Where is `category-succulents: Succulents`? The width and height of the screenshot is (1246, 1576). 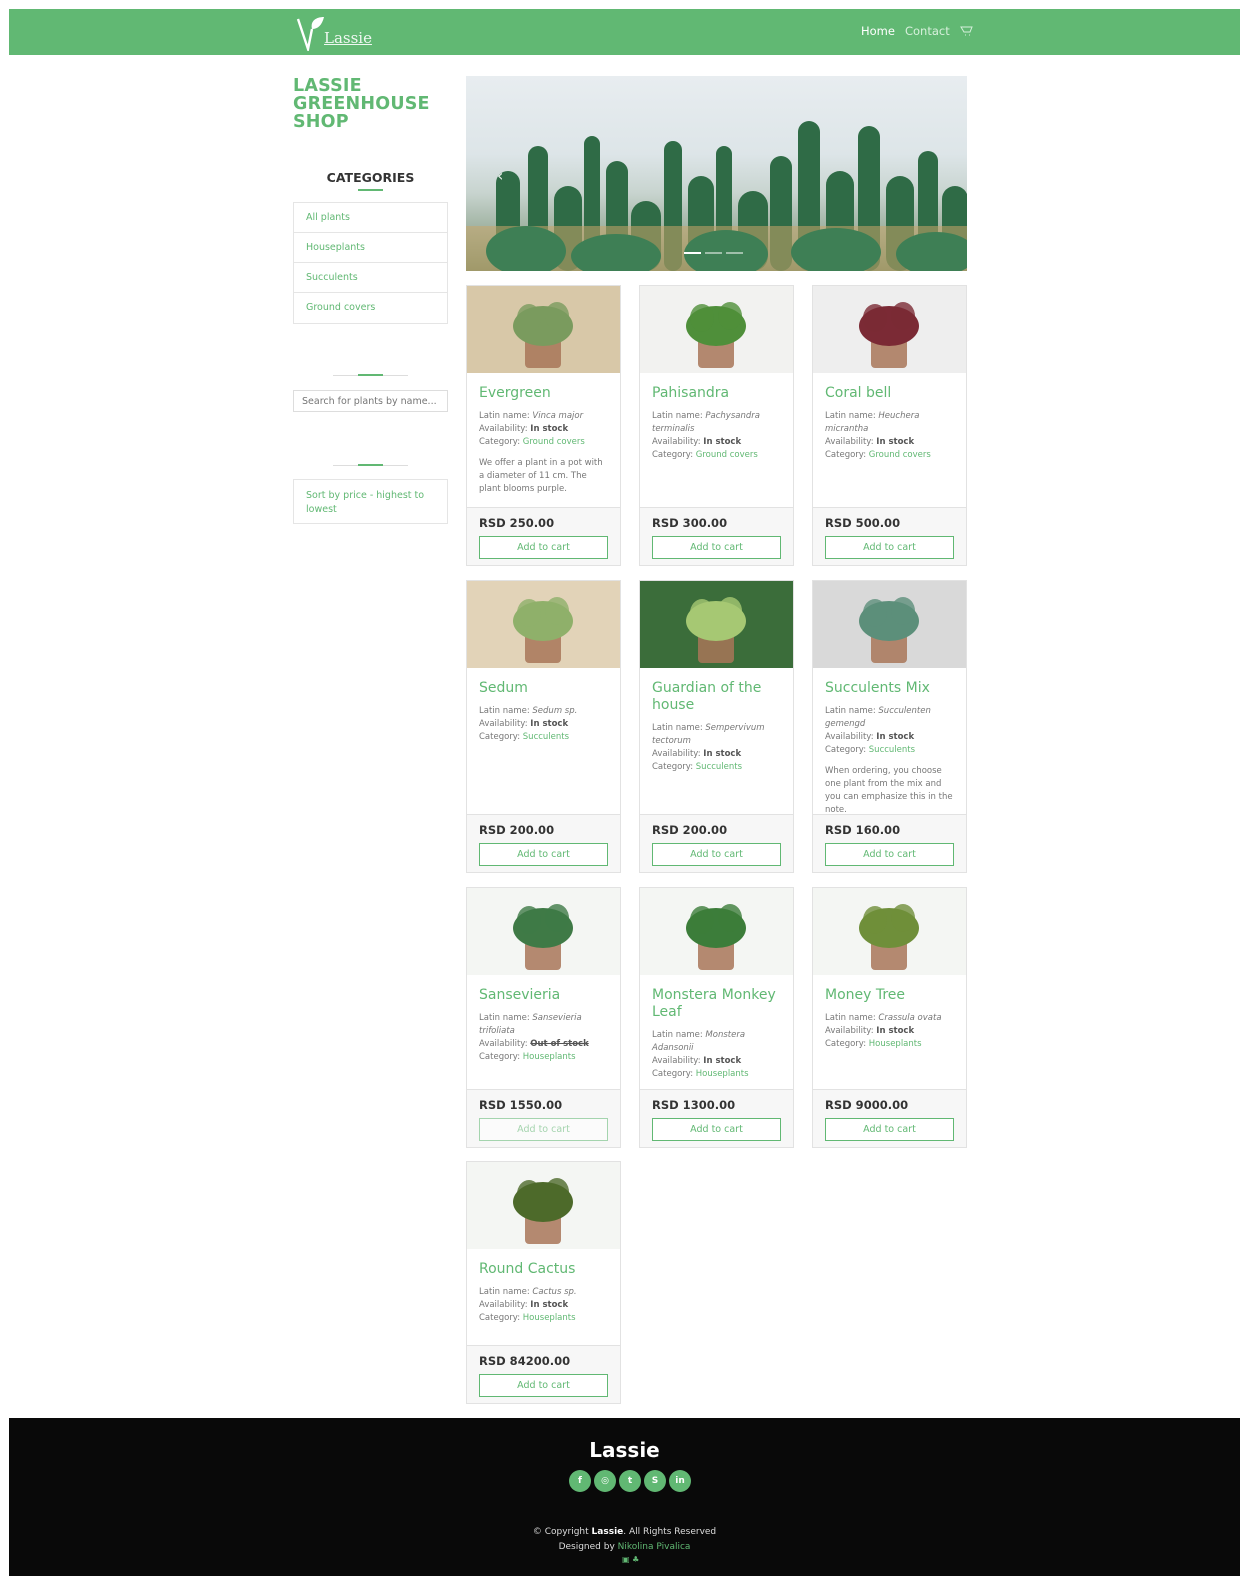 category-succulents: Succulents is located at coordinates (370, 278).